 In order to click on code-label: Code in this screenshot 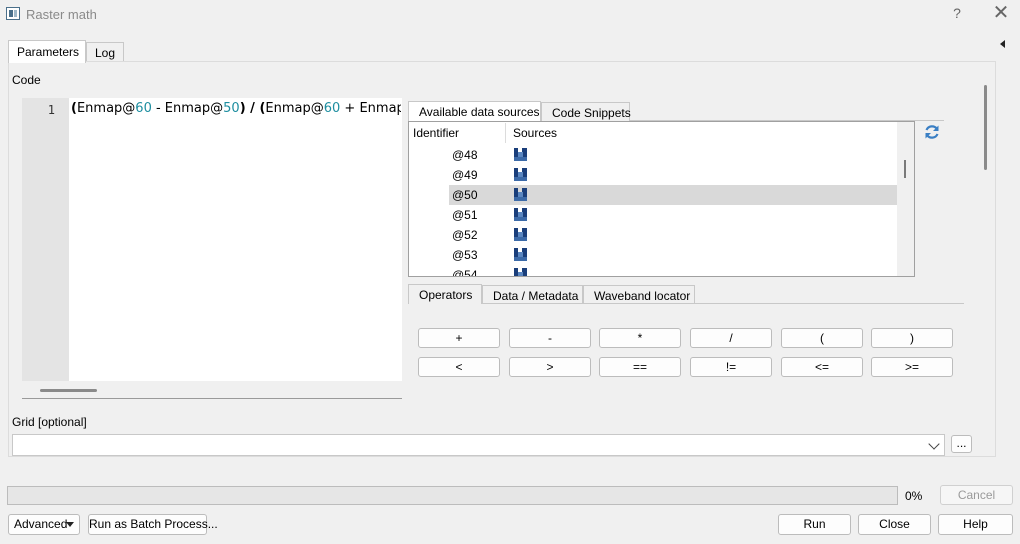, I will do `click(26, 80)`.